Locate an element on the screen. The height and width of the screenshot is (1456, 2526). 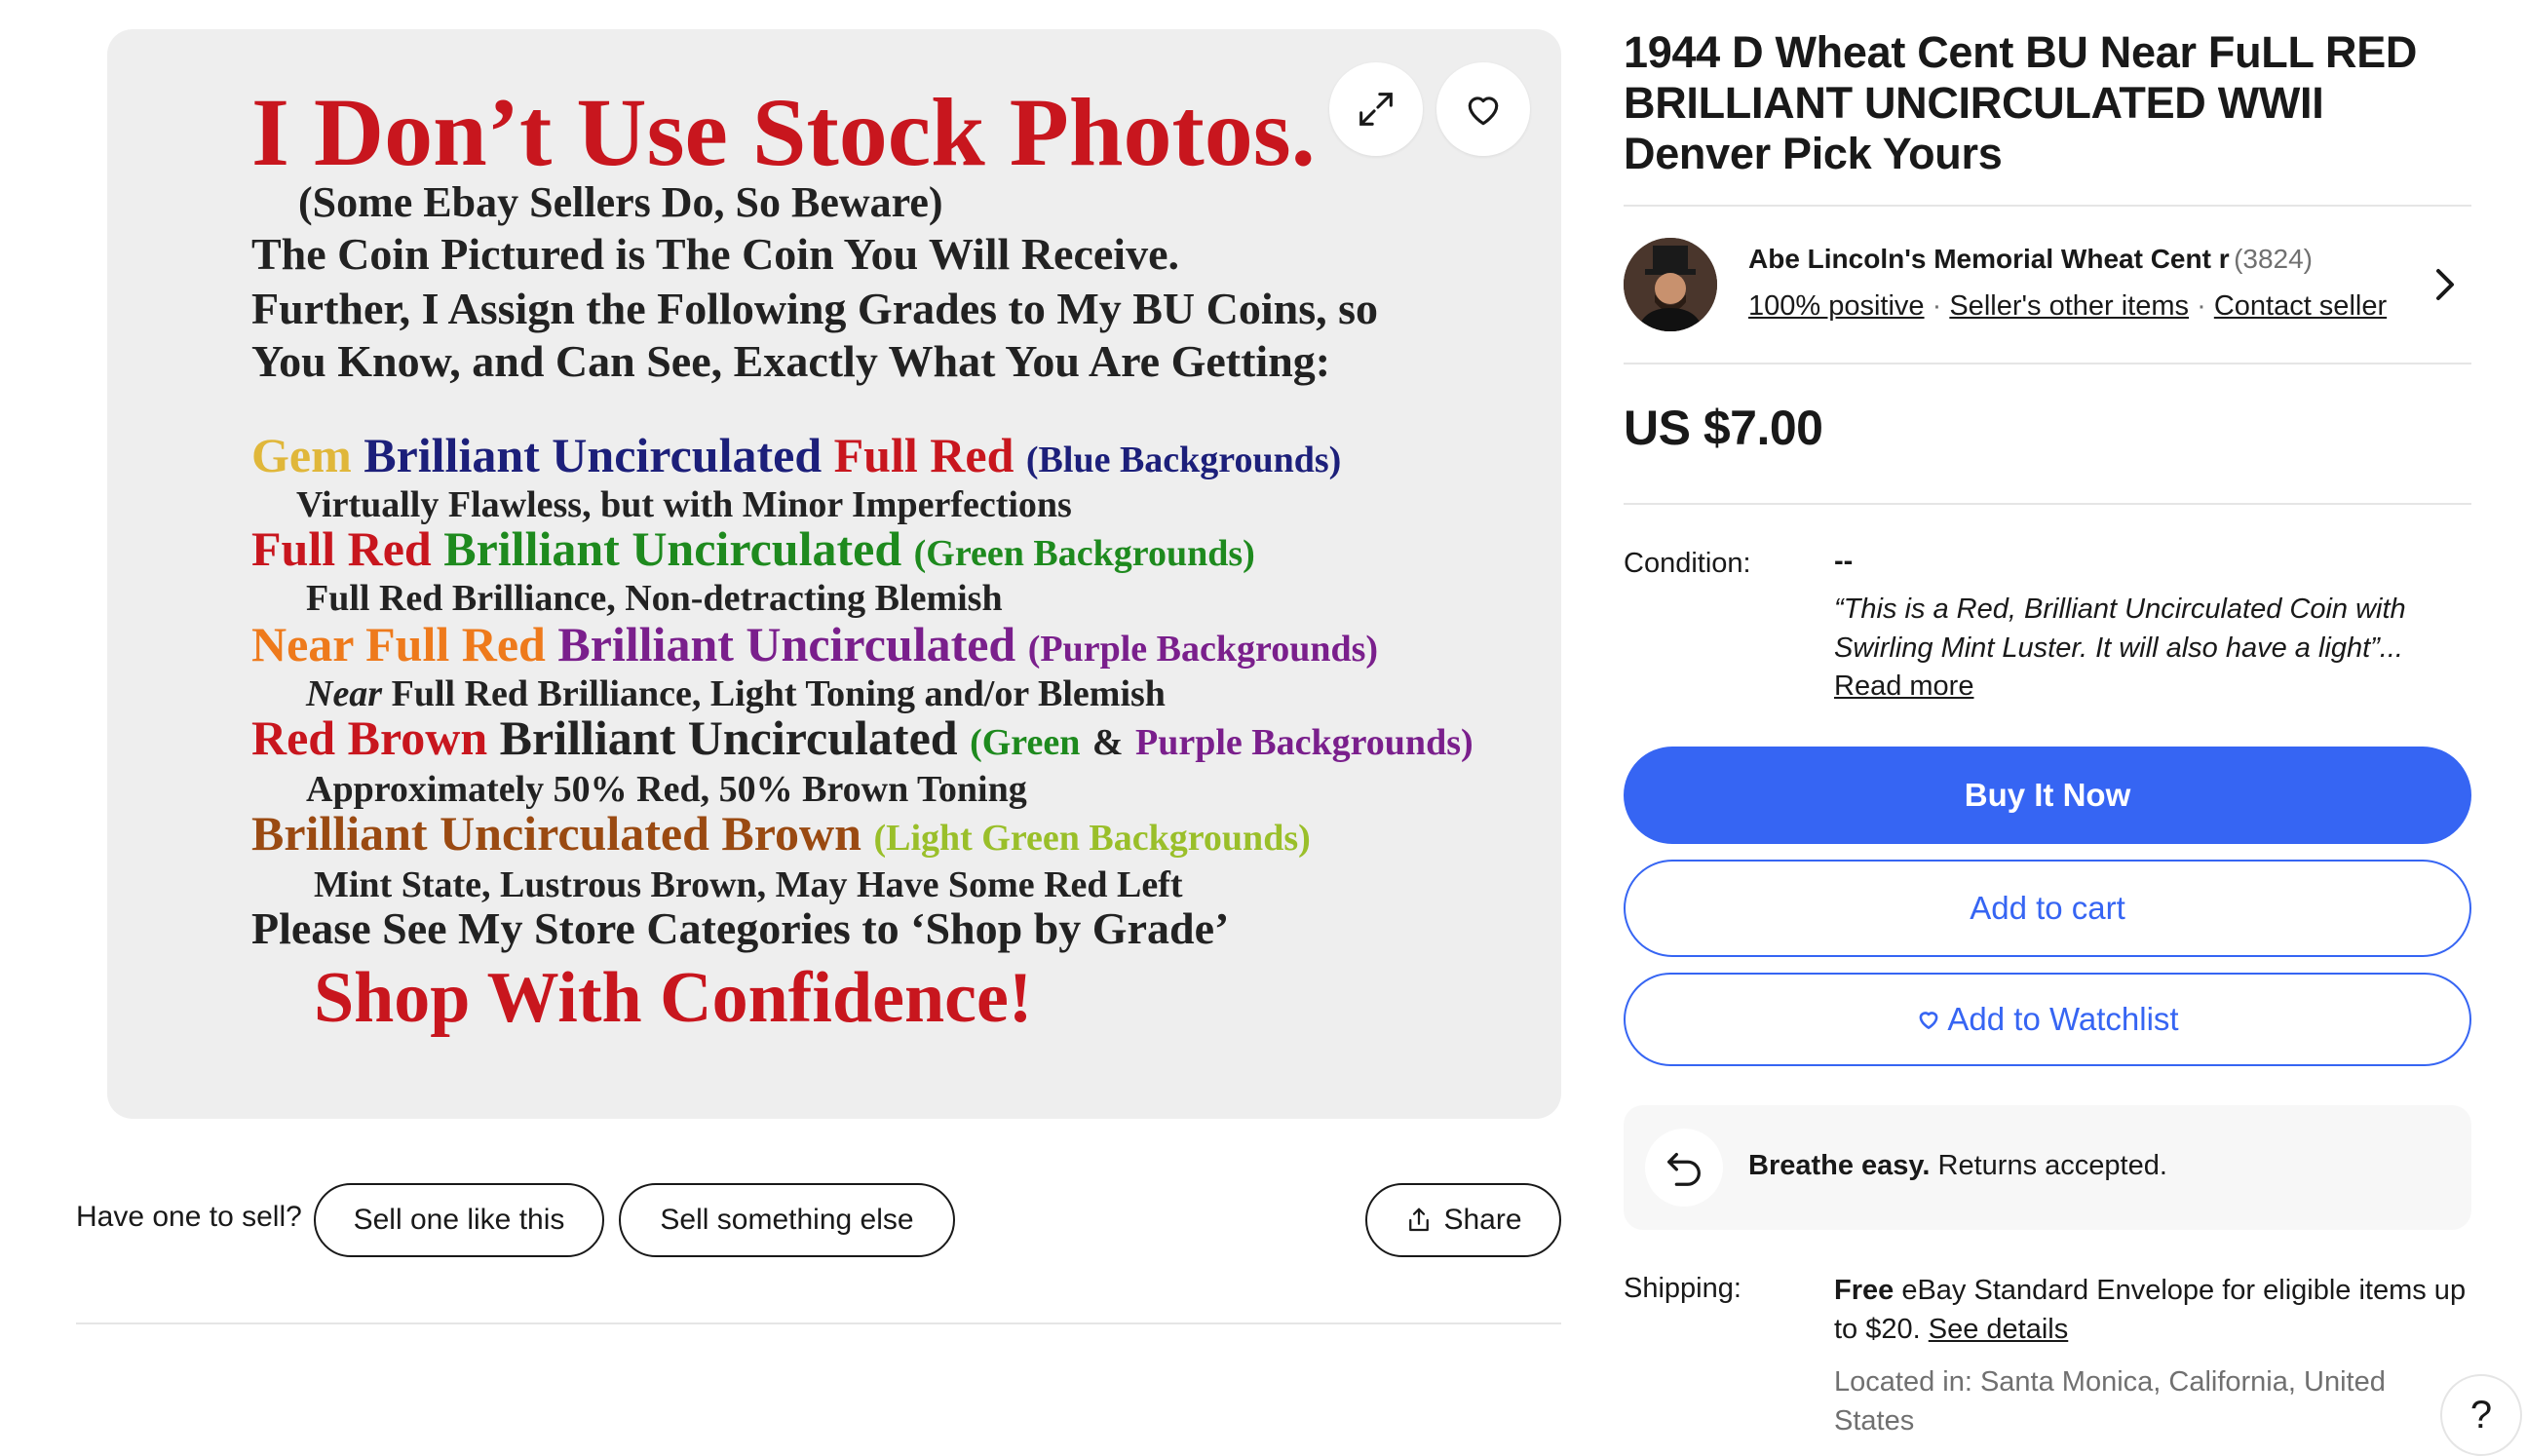
add-to-watchlist-button: Add to Watchlist is located at coordinates (2048, 1019).